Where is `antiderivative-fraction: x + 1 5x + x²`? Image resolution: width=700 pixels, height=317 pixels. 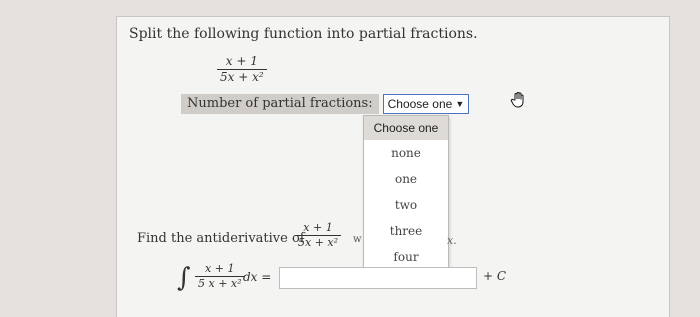 antiderivative-fraction: x + 1 5x + x² is located at coordinates (318, 235).